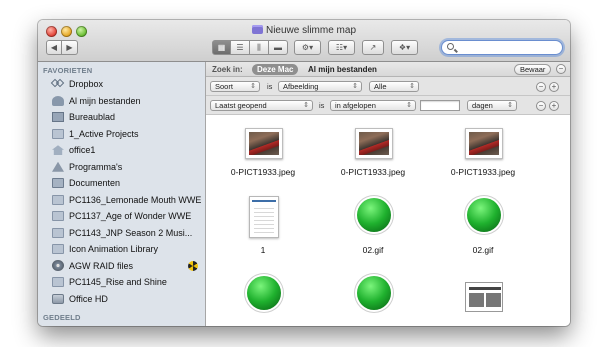  I want to click on share-icon: ↗, so click(373, 47).